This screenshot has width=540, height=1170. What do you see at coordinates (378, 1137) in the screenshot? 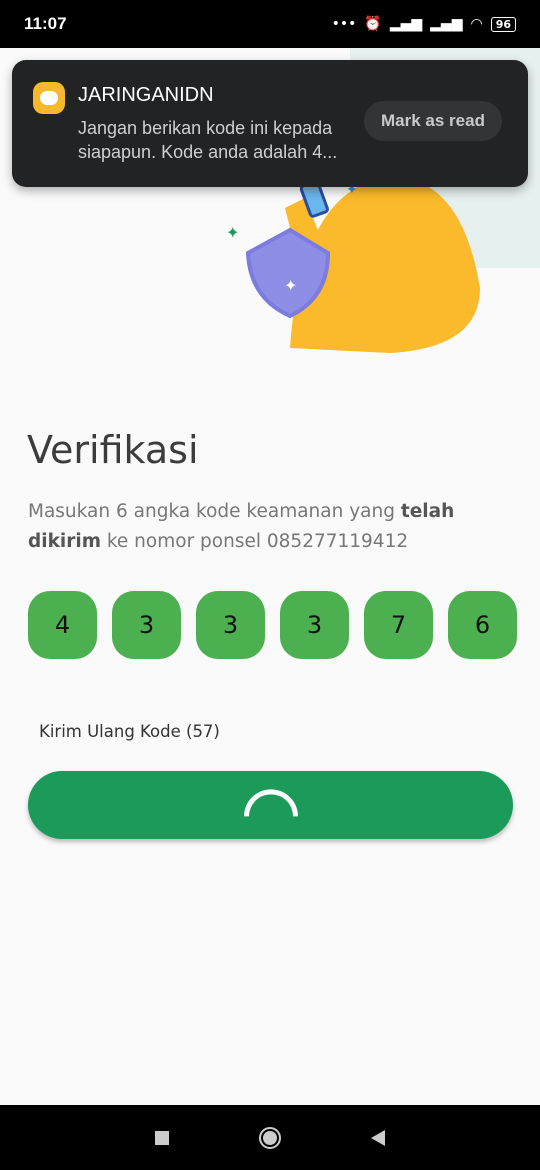
I see `back-icon` at bounding box center [378, 1137].